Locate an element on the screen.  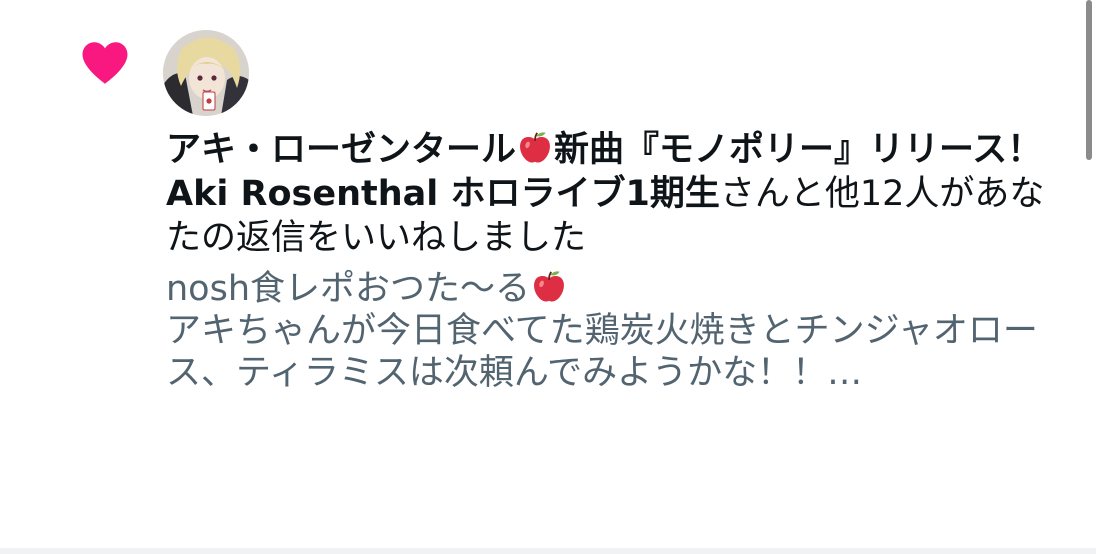
scrollbar is located at coordinates (1090, 277).